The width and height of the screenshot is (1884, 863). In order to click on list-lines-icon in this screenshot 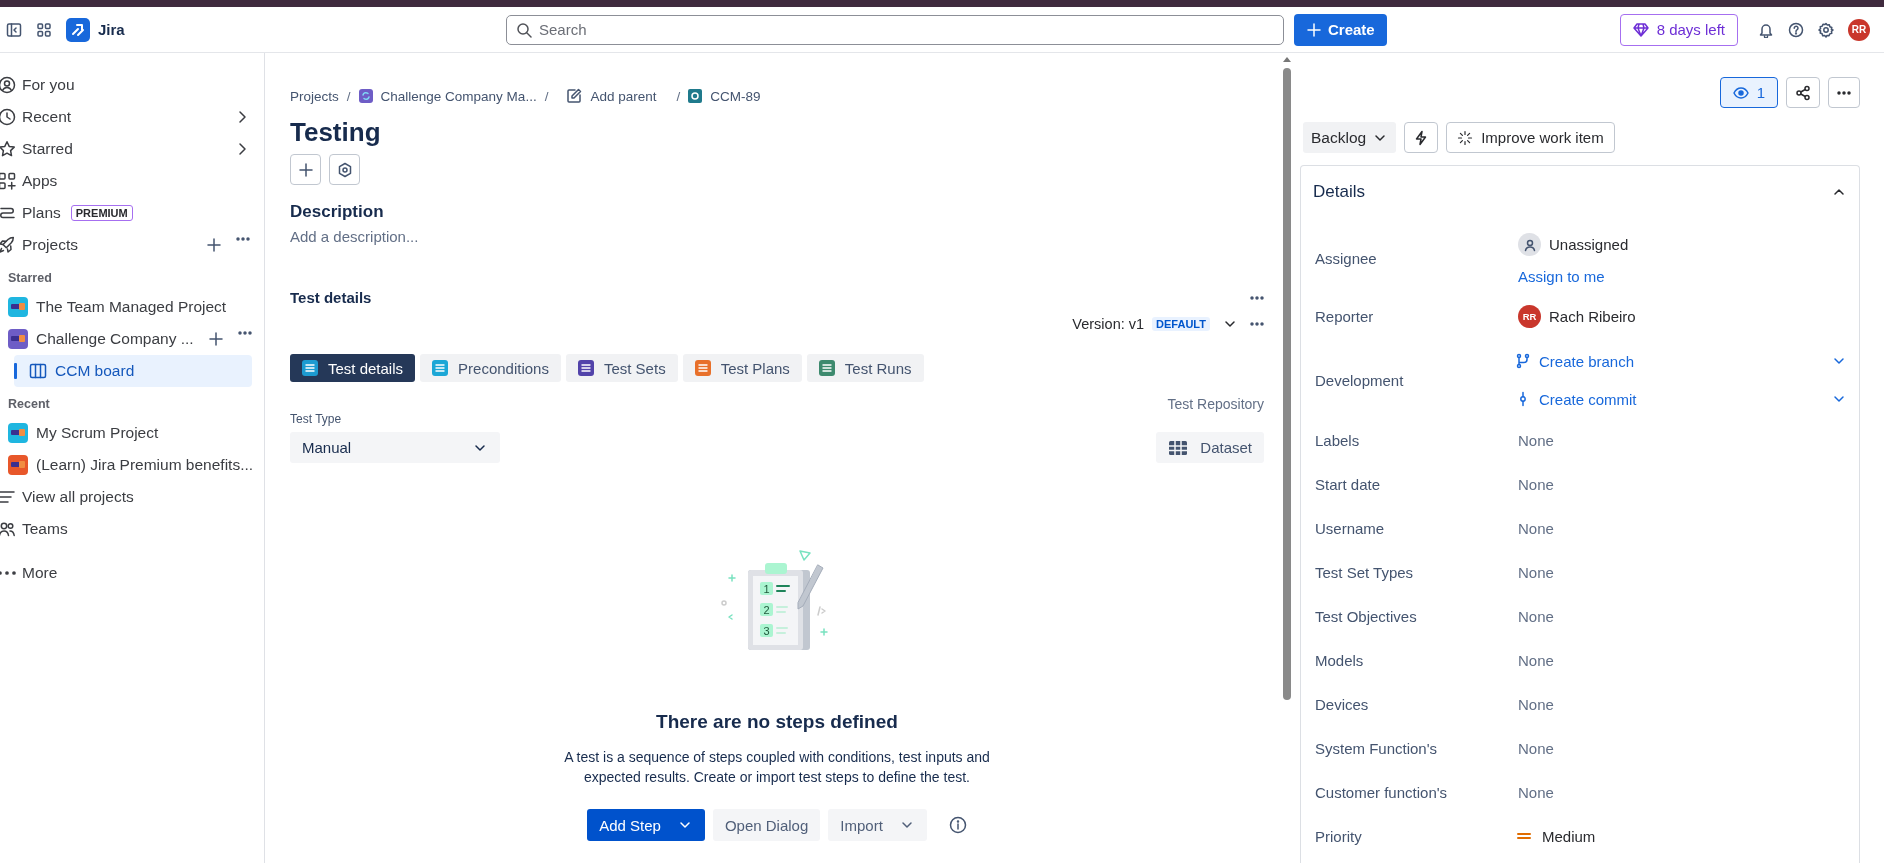, I will do `click(8, 497)`.